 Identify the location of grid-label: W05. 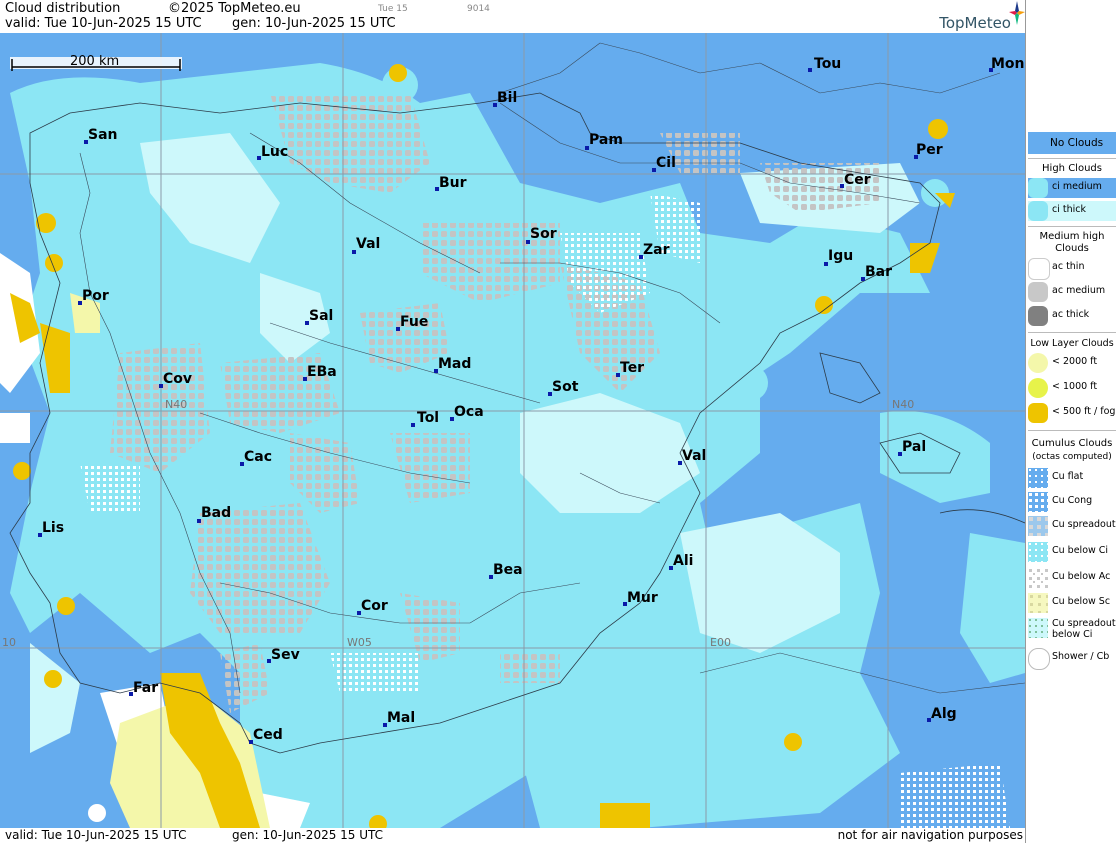
(359, 642).